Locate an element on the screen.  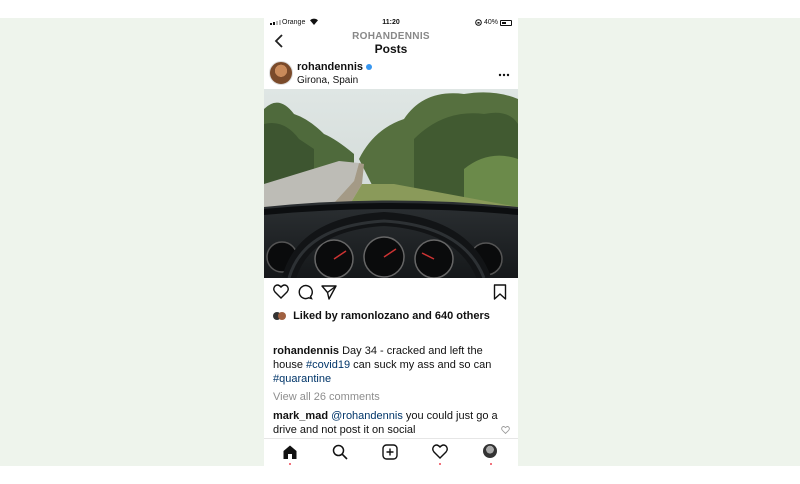
tab-search is located at coordinates (340, 452).